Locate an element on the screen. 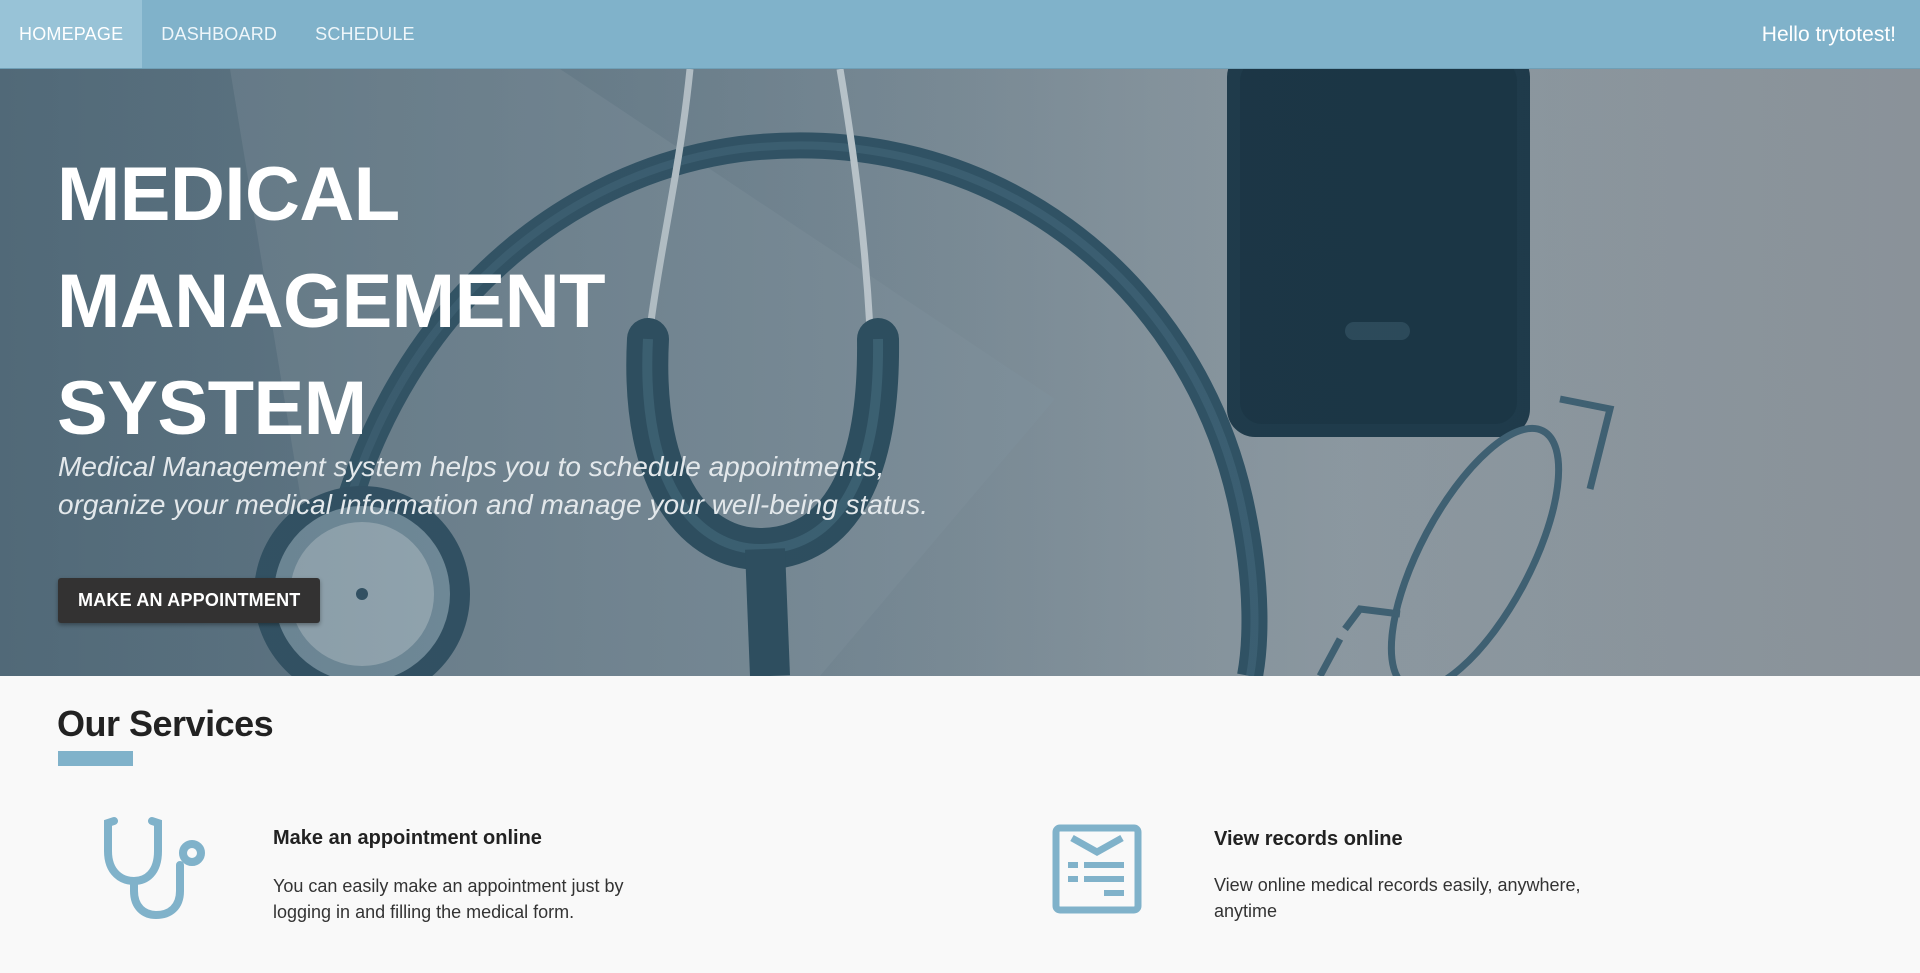  make-appointment-button: MAKE AN APPOINTMENT is located at coordinates (189, 600).